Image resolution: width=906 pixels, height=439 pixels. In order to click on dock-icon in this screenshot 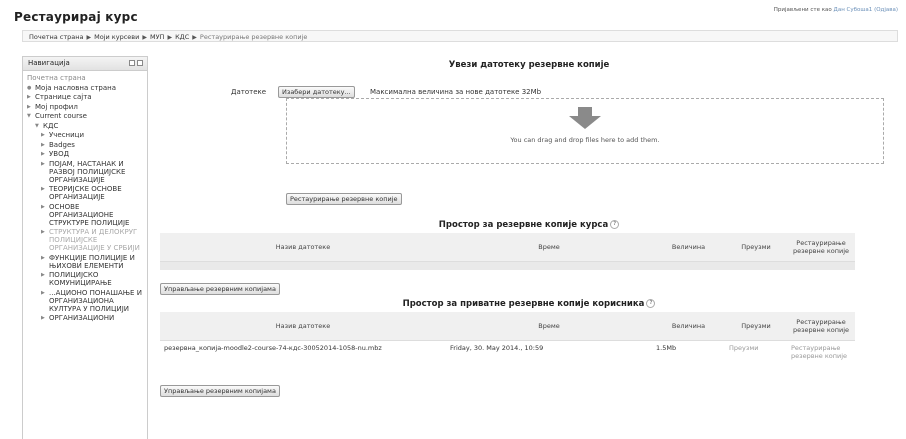, I will do `click(132, 63)`.